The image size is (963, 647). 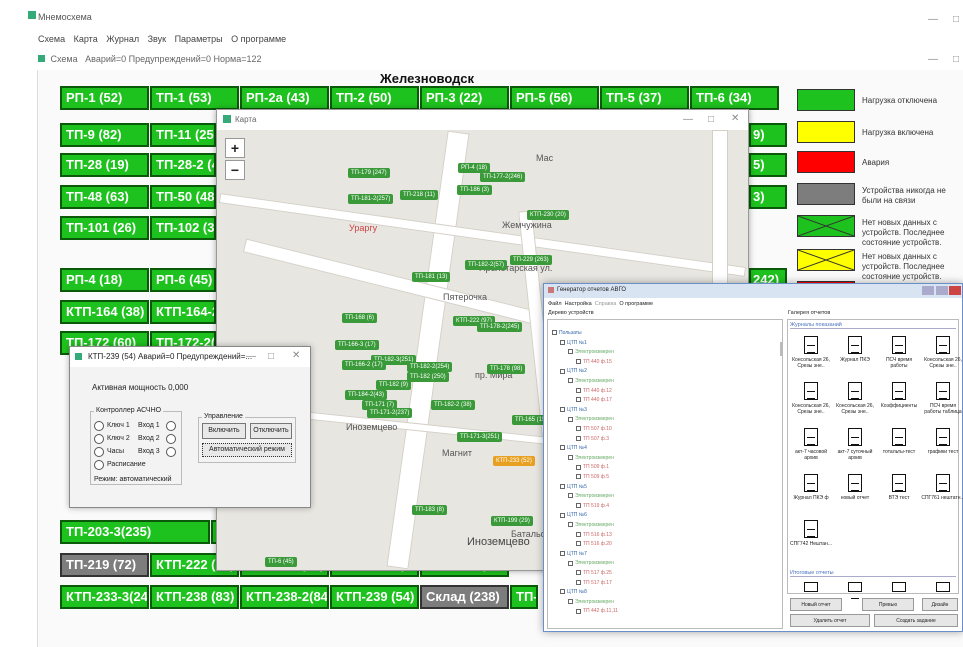 What do you see at coordinates (933, 19) in the screenshot?
I see `minimize-icon: —` at bounding box center [933, 19].